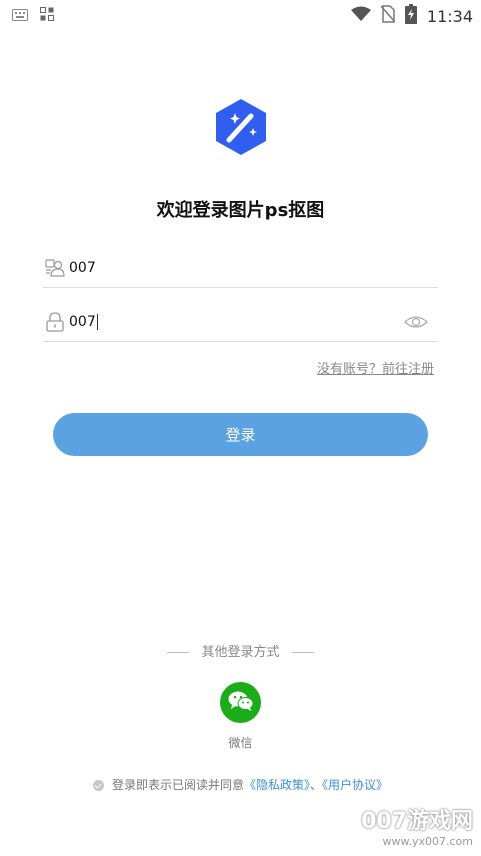  I want to click on keyboard-icon, so click(20, 15).